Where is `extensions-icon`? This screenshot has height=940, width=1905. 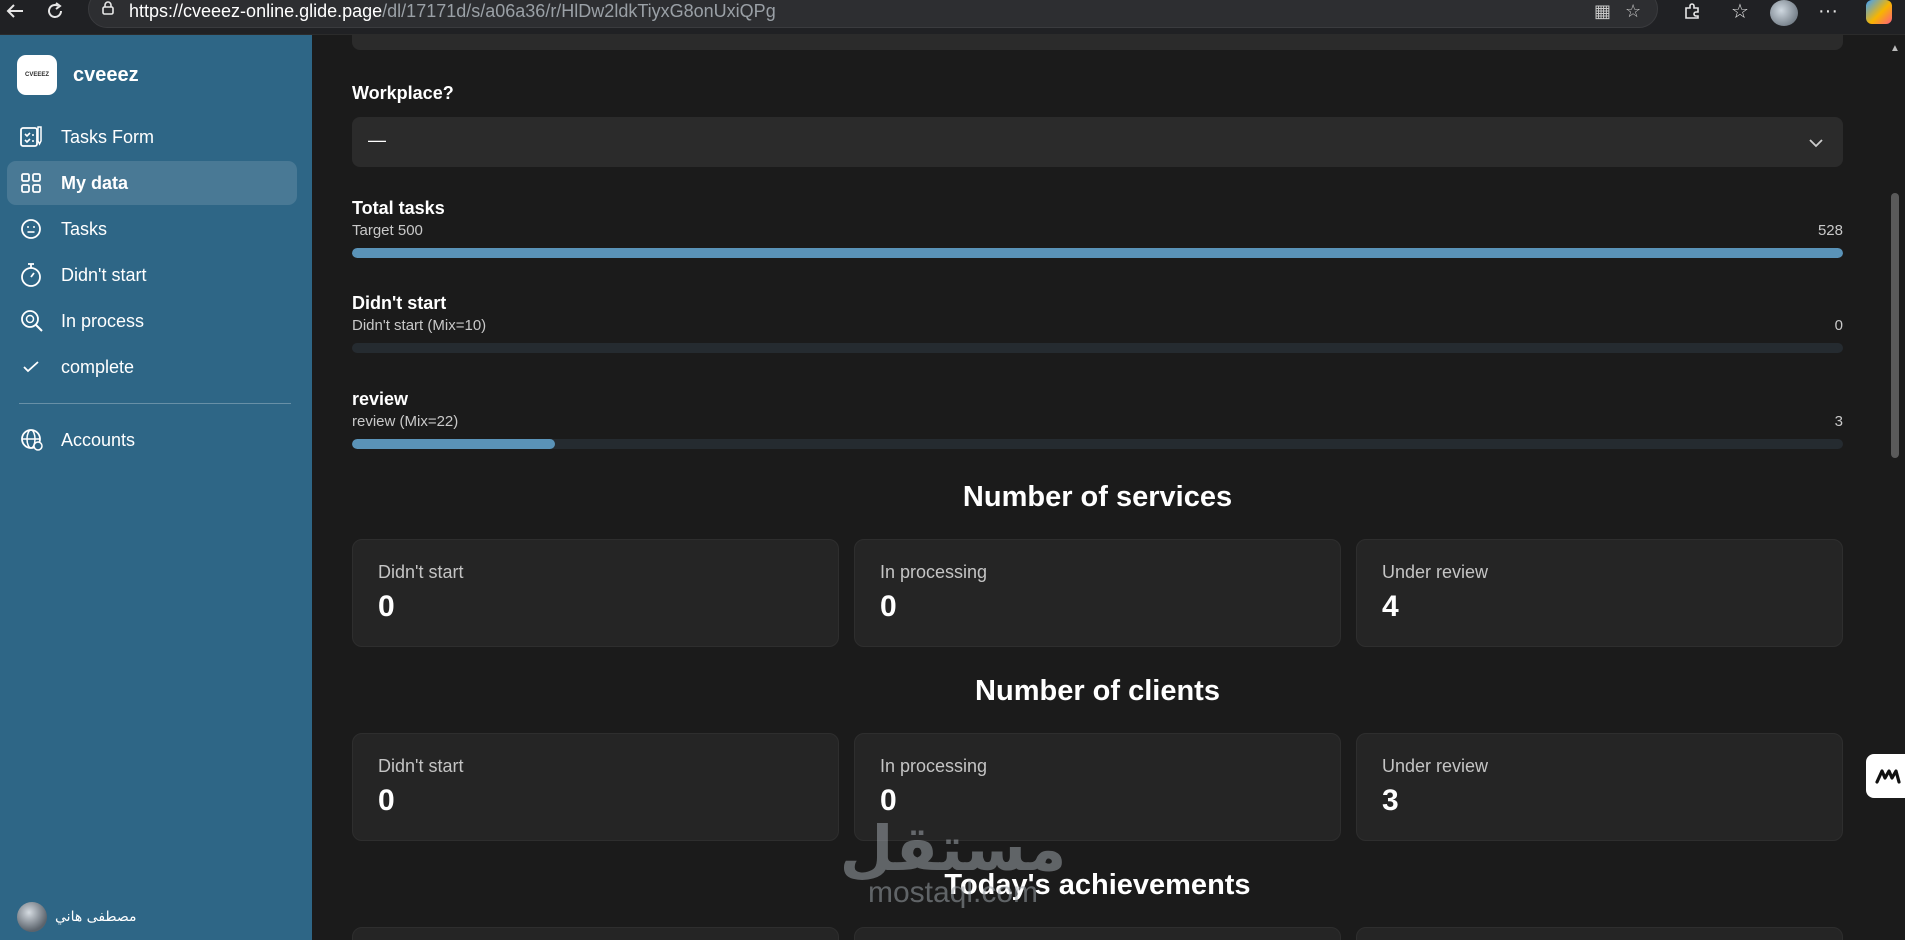 extensions-icon is located at coordinates (1692, 11).